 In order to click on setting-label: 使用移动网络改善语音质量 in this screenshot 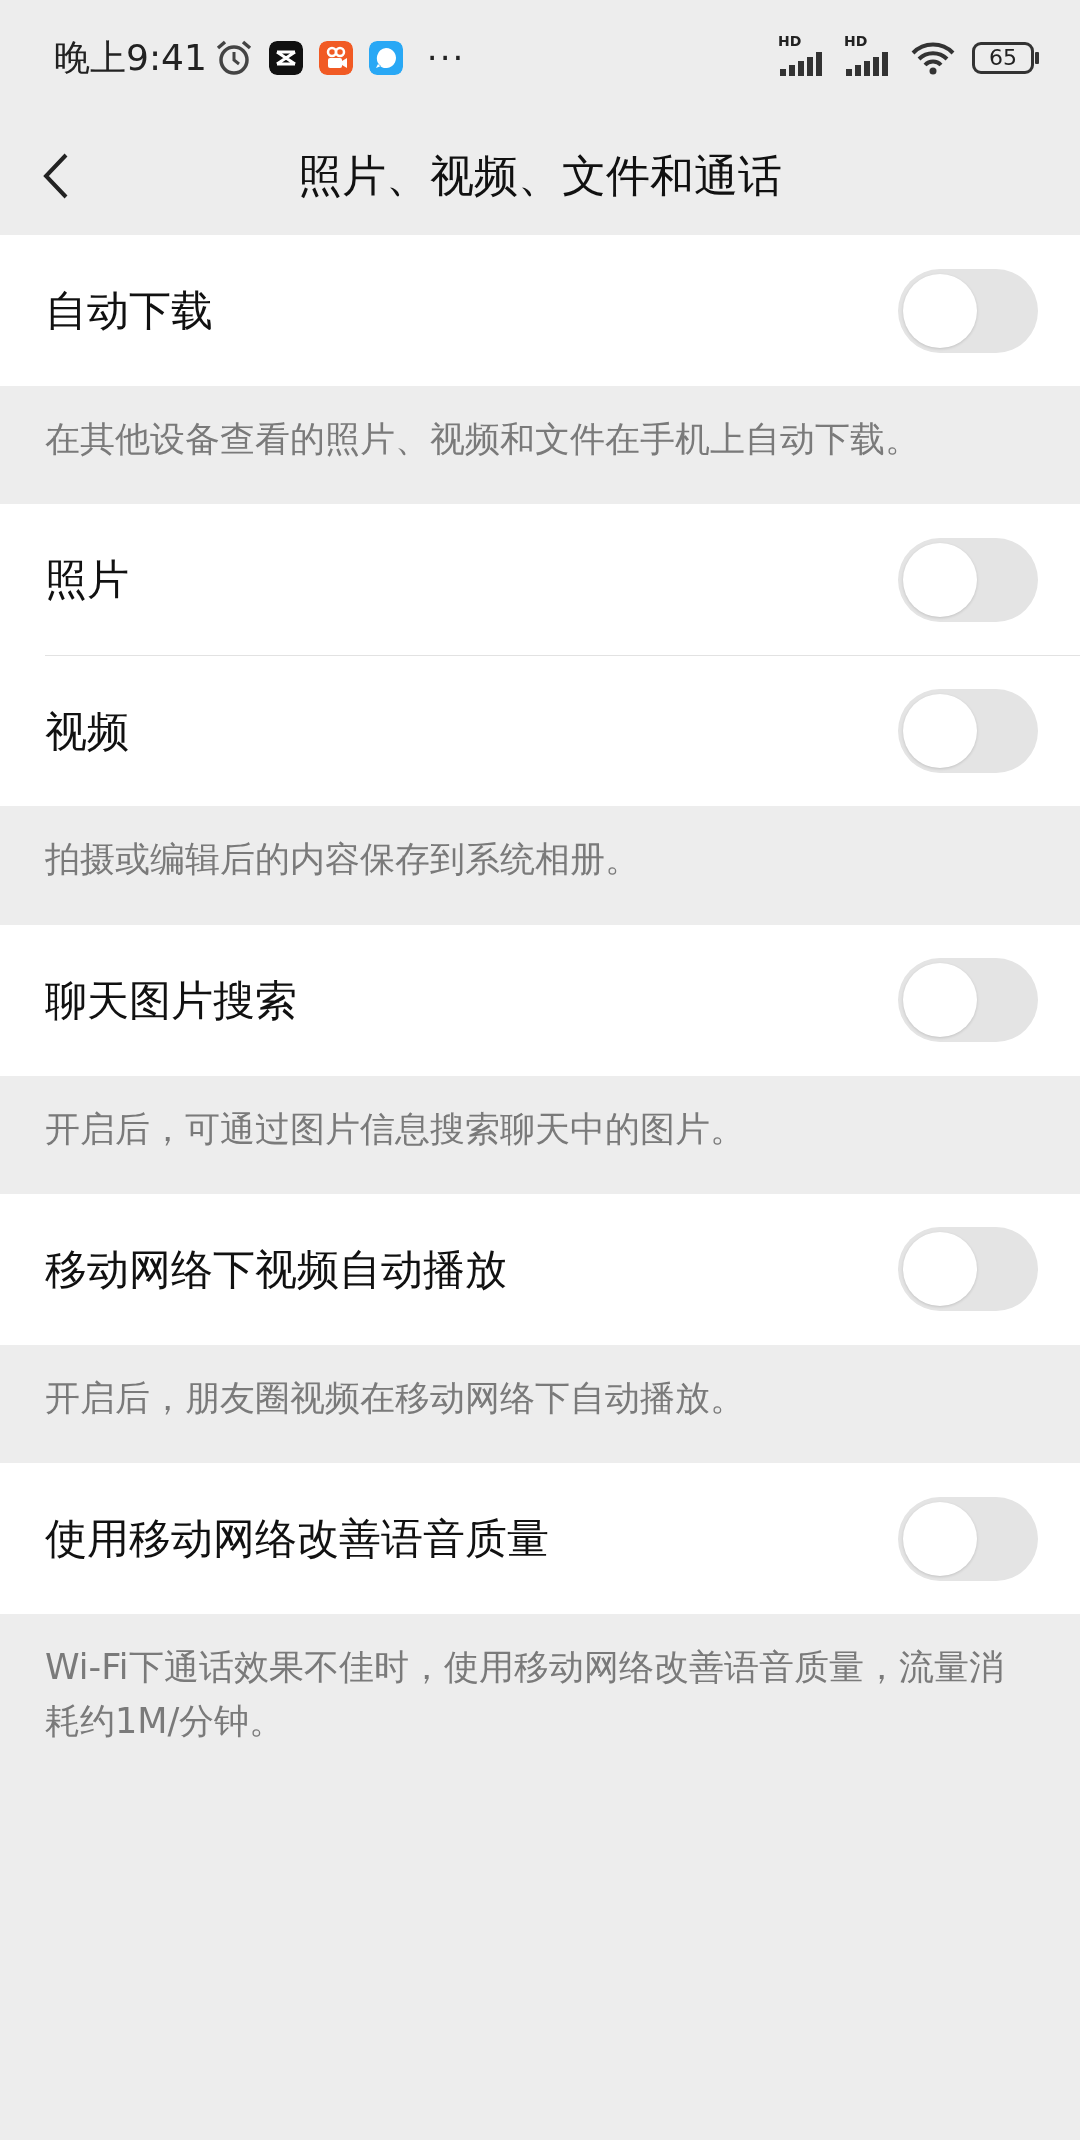, I will do `click(297, 1539)`.